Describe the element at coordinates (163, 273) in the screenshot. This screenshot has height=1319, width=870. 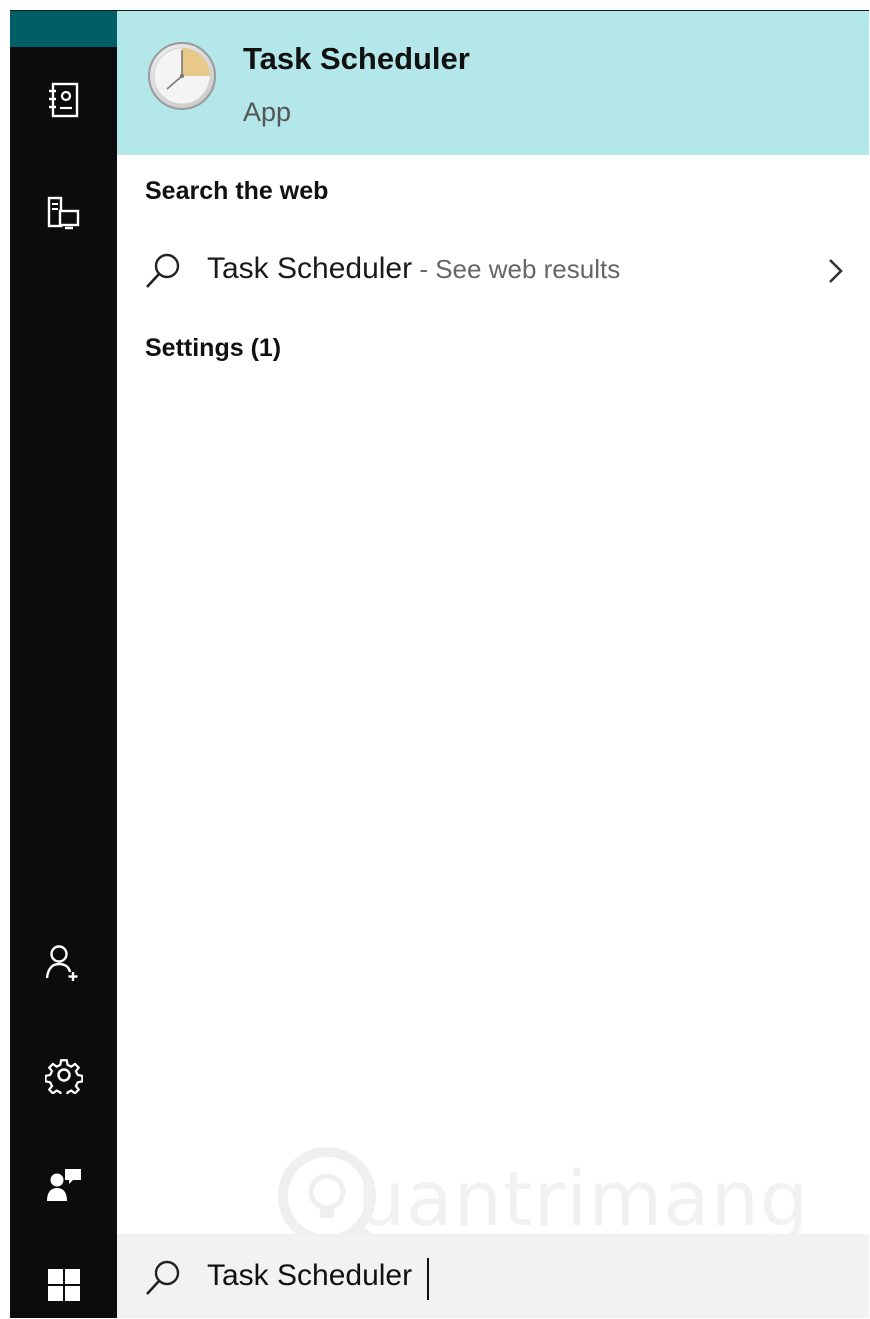
I see `search-icon` at that location.